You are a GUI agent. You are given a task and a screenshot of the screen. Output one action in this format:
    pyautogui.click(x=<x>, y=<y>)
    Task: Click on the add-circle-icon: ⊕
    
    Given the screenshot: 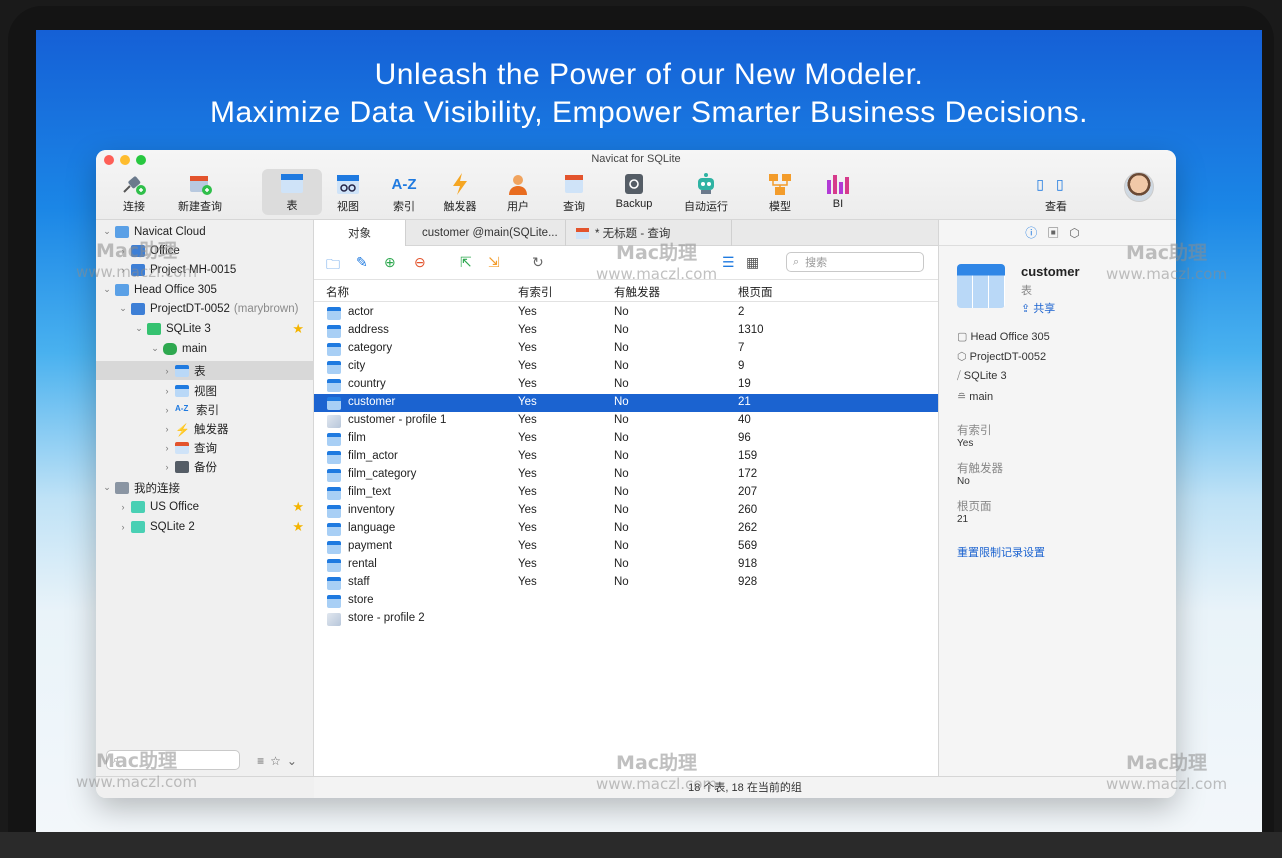 What is the action you would take?
    pyautogui.click(x=390, y=262)
    